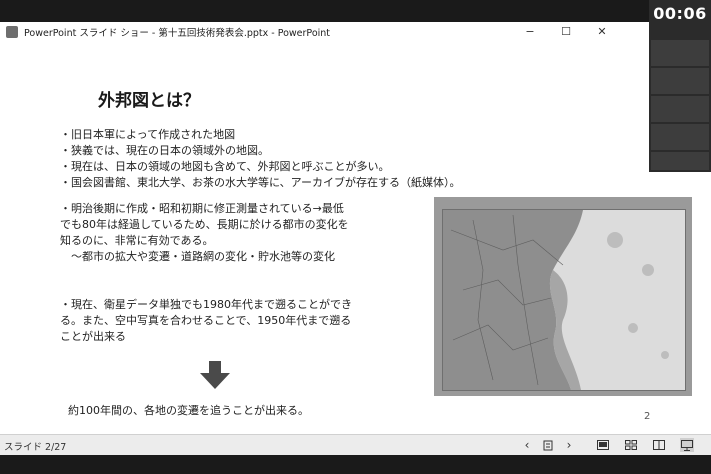  Describe the element at coordinates (527, 445) in the screenshot. I see `previous-slide-icon: ‹` at that location.